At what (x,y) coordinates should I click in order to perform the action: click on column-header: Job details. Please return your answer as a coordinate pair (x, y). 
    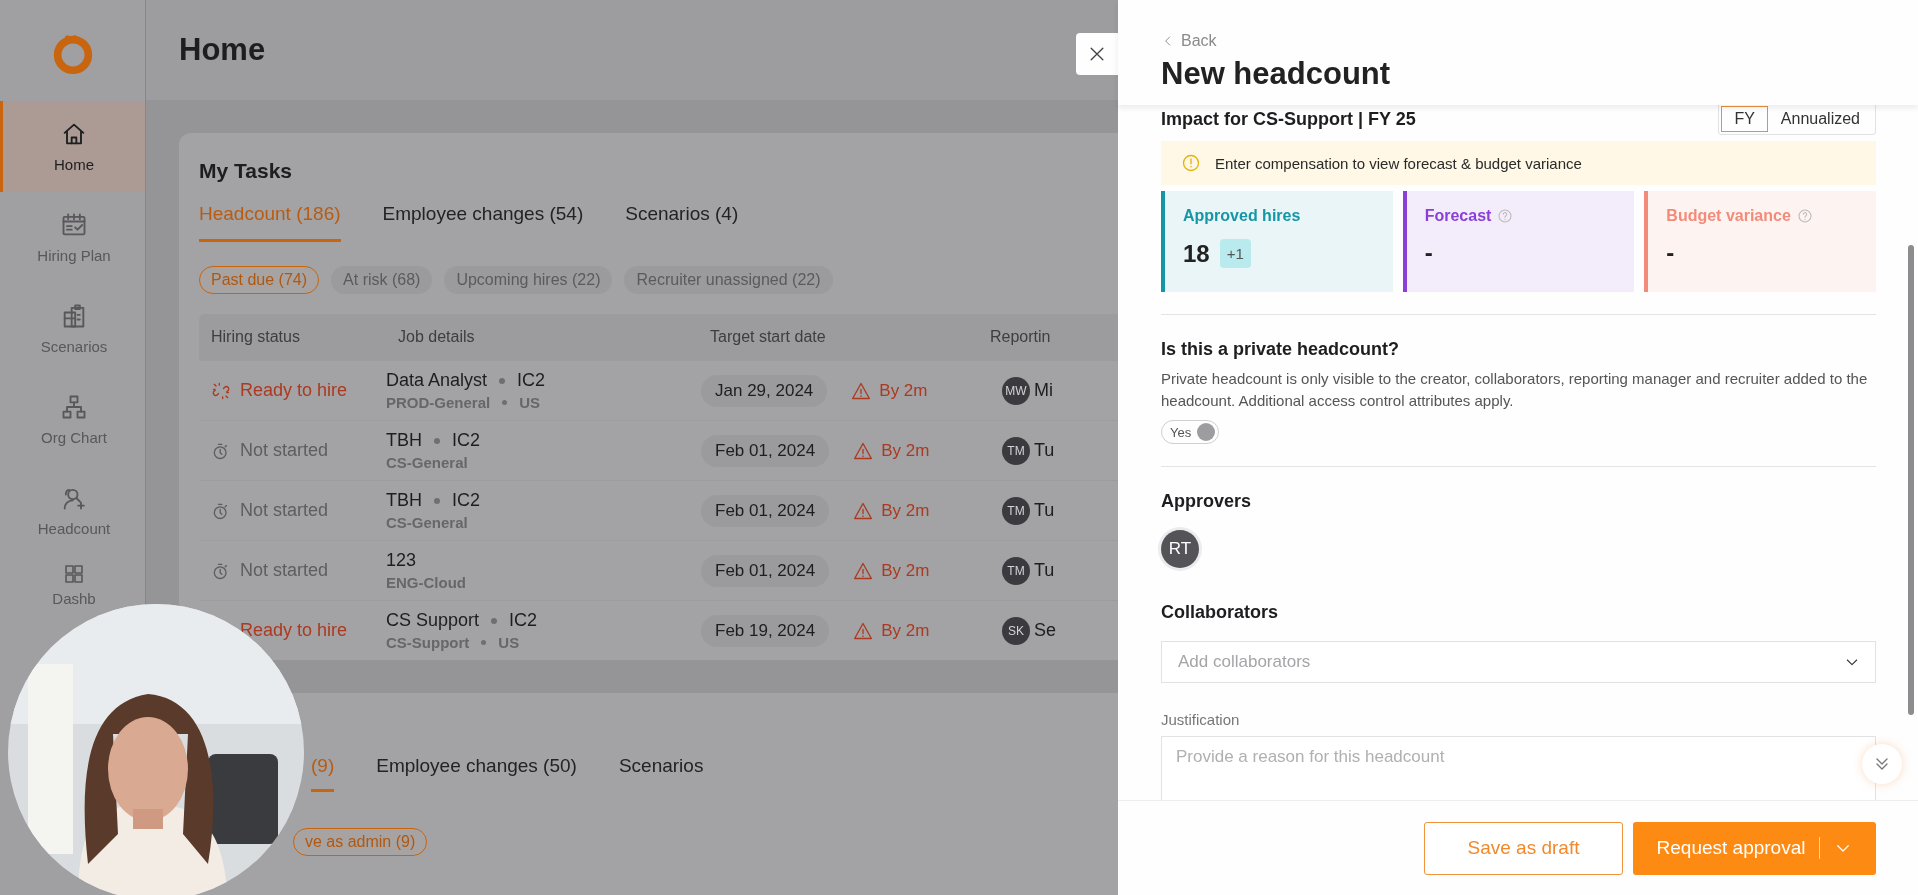
    Looking at the image, I should click on (436, 337).